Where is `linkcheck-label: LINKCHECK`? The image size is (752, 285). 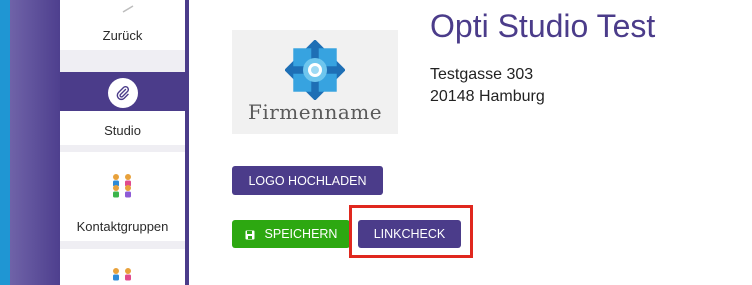 linkcheck-label: LINKCHECK is located at coordinates (409, 234).